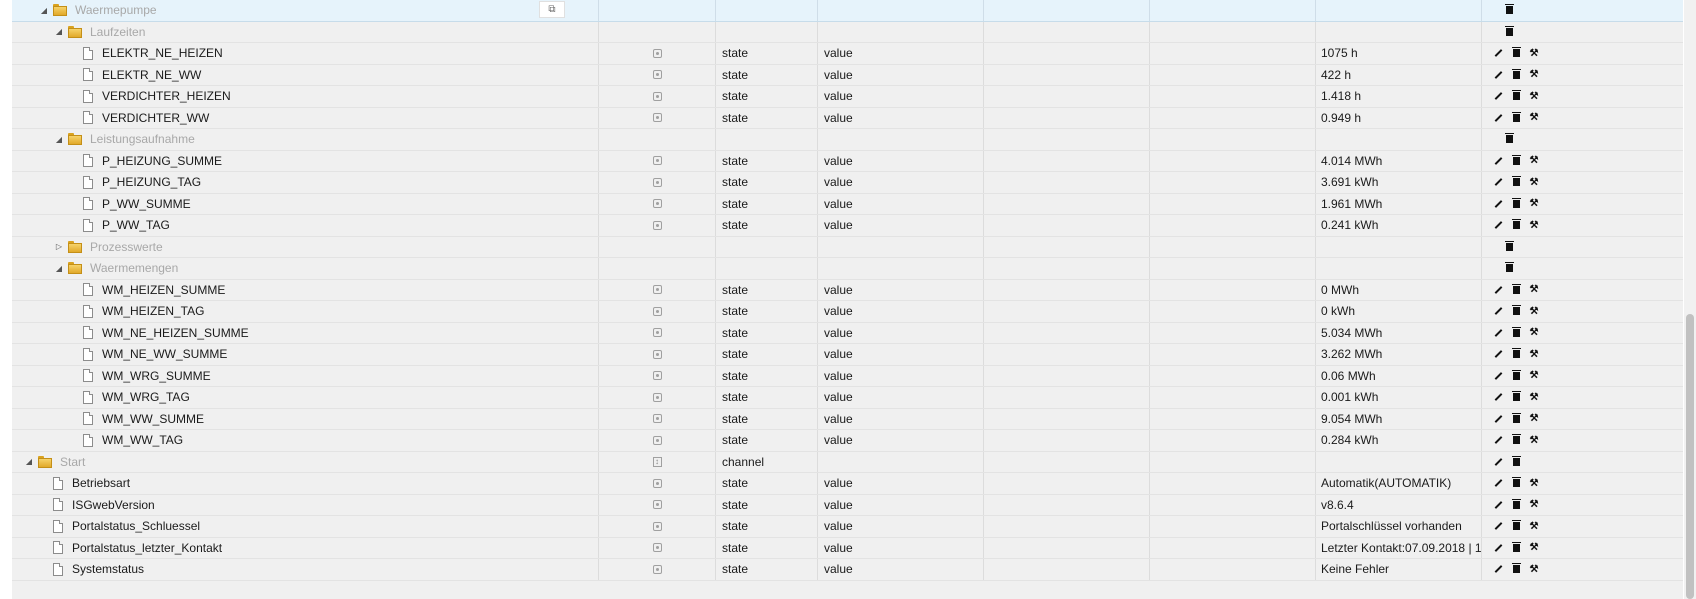  What do you see at coordinates (847, 32) in the screenshot?
I see `folder-row: ◢ Laufzeiten` at bounding box center [847, 32].